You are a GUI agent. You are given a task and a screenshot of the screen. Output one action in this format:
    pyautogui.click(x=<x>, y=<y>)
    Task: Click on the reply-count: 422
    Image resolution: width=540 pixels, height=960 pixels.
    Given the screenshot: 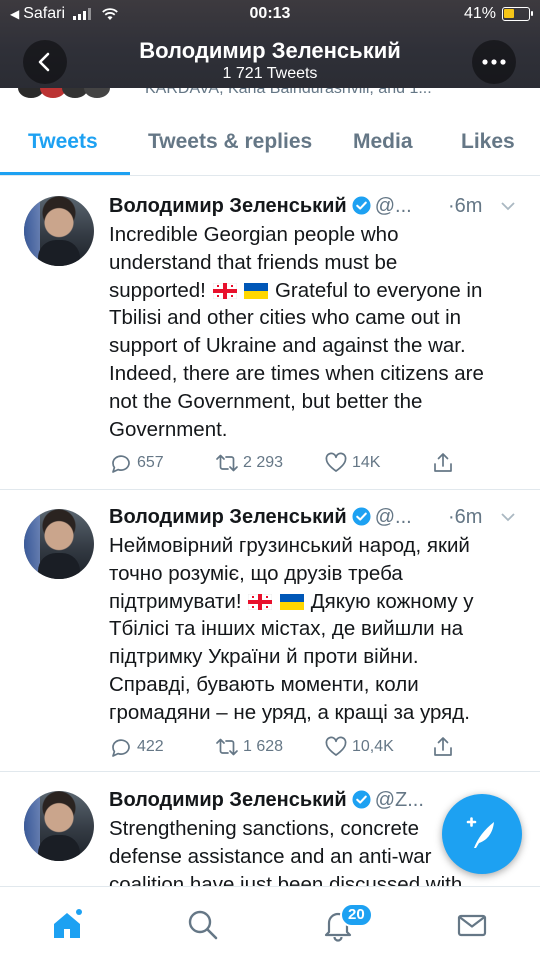 What is the action you would take?
    pyautogui.click(x=150, y=746)
    